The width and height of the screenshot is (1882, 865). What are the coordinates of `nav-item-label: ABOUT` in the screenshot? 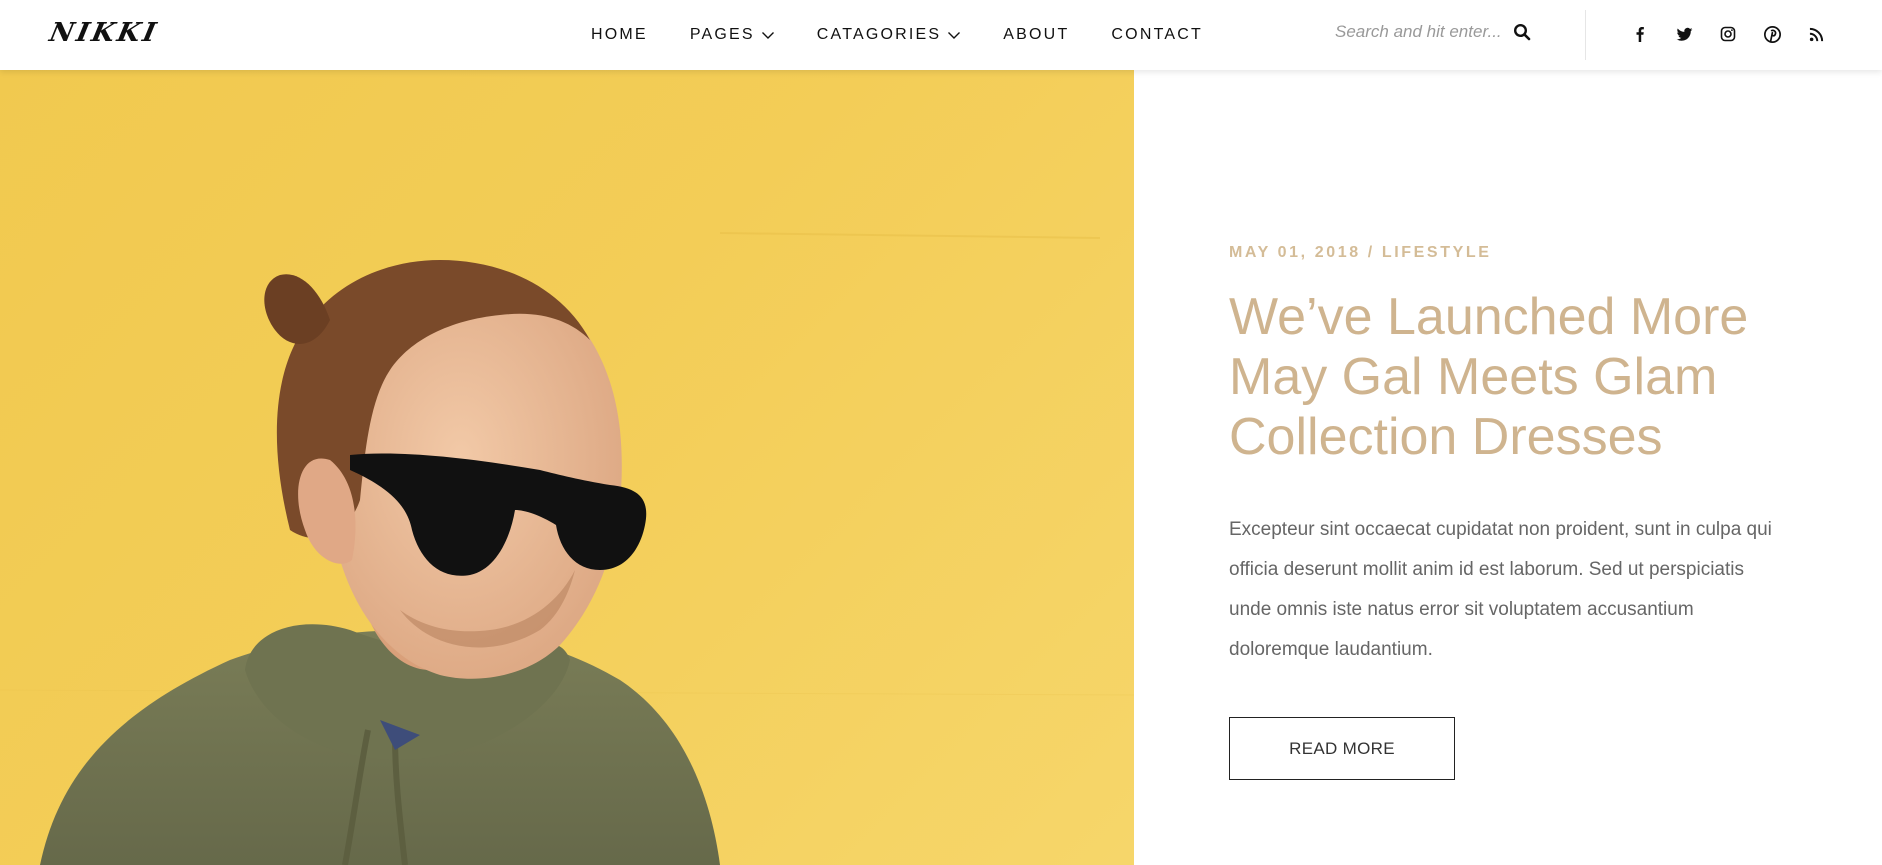 It's located at (1036, 34).